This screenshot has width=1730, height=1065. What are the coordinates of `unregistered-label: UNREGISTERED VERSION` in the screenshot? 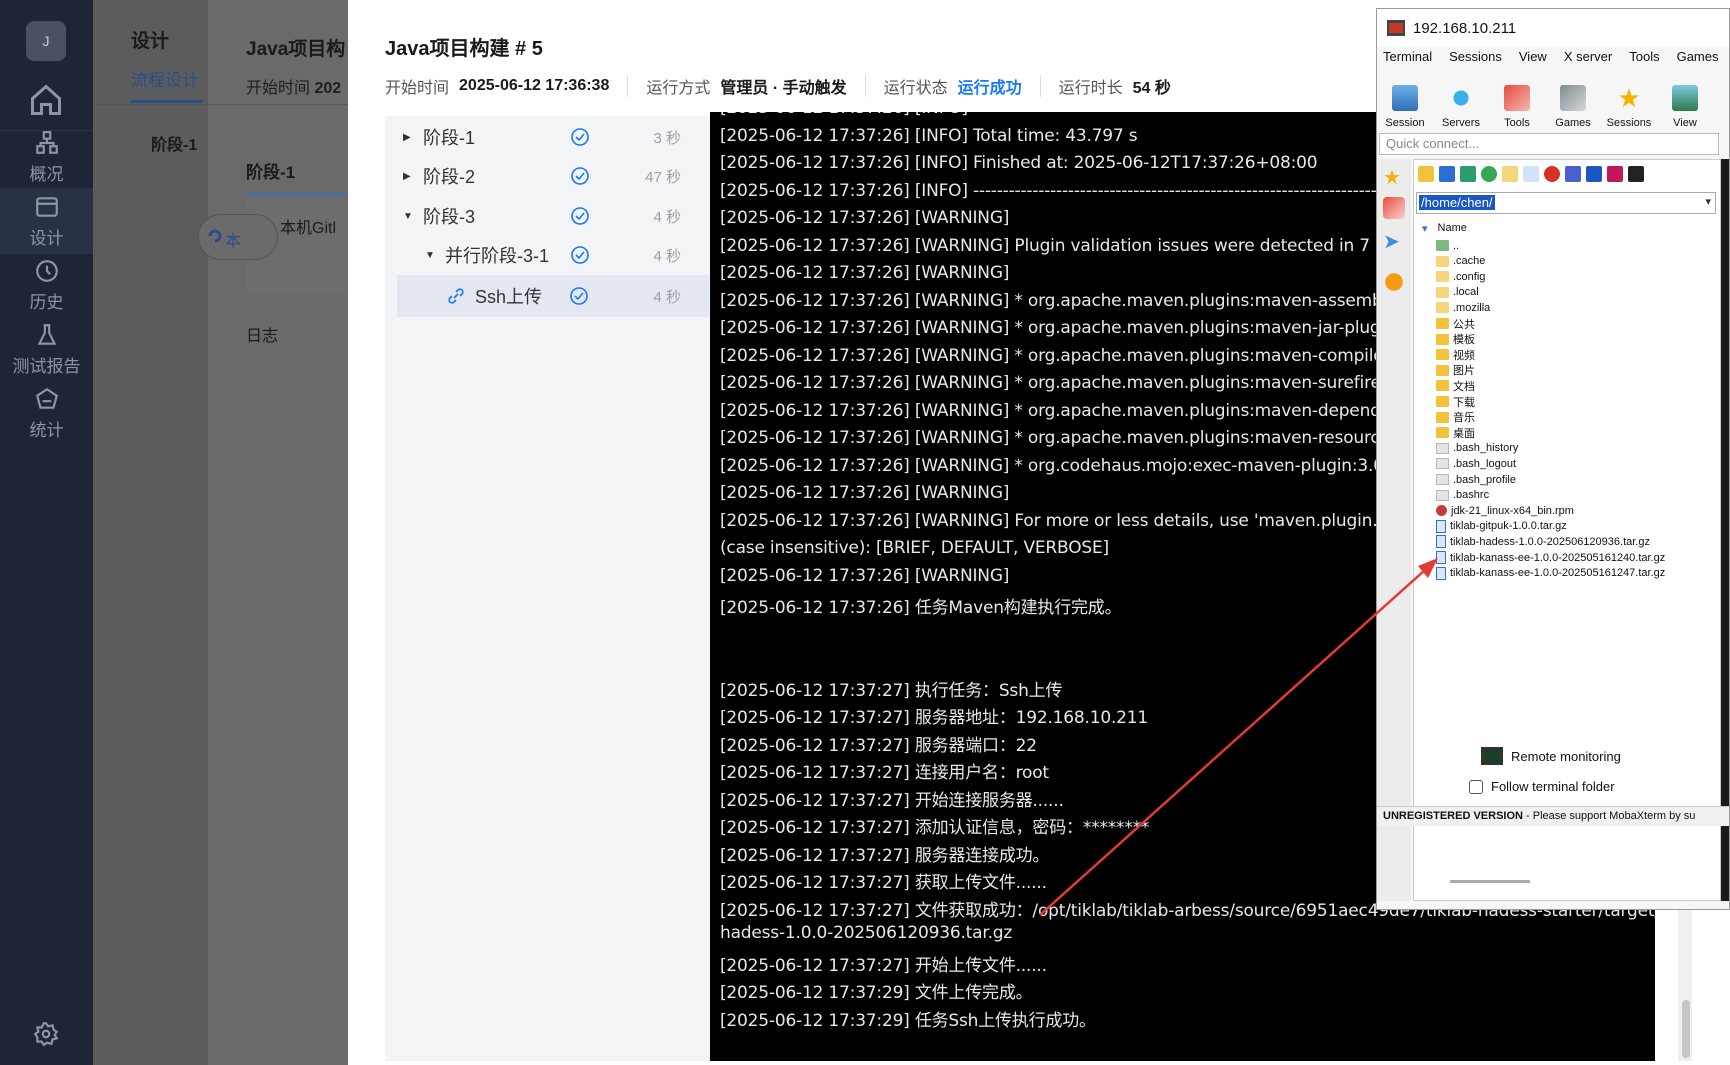 It's located at (1453, 816).